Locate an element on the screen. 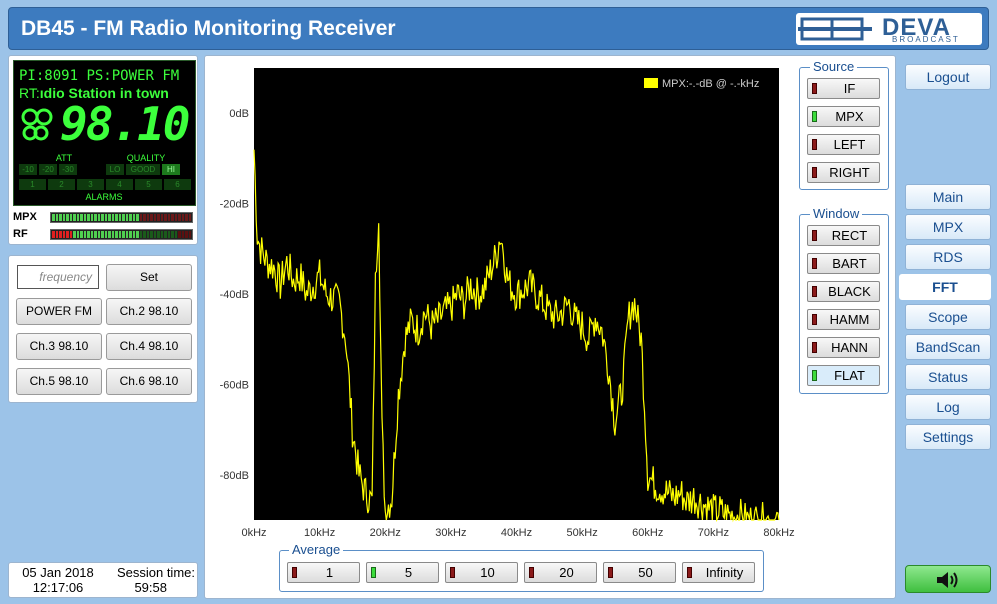 The height and width of the screenshot is (604, 997). source-button-label: IF is located at coordinates (849, 88).